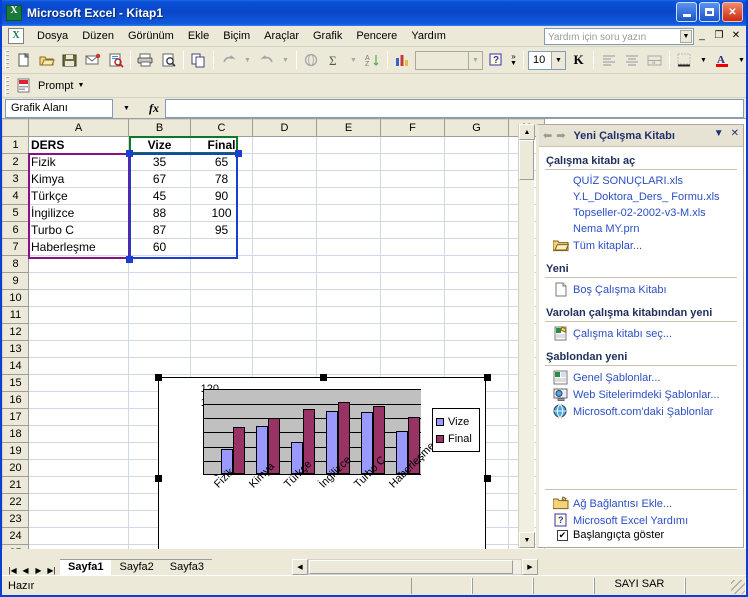 Image resolution: width=748 pixels, height=597 pixels. What do you see at coordinates (738, 587) in the screenshot?
I see `window-resize-grip` at bounding box center [738, 587].